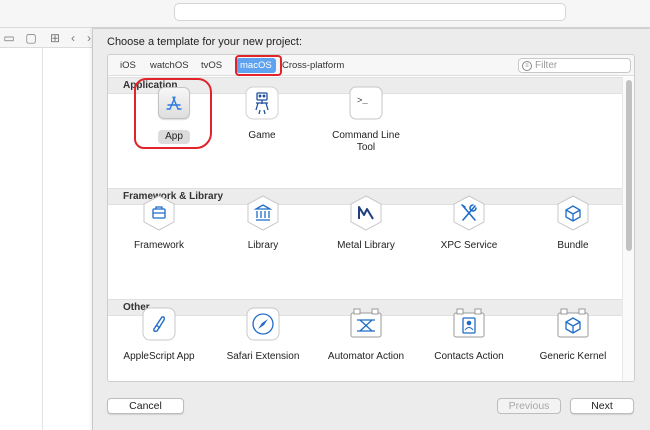 This screenshot has height=430, width=650. What do you see at coordinates (145, 406) in the screenshot?
I see `cancel-button: Cancel` at bounding box center [145, 406].